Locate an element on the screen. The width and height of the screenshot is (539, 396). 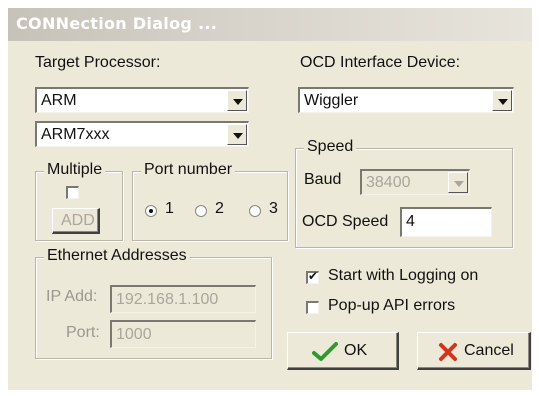
target-processor-label: Target Processor: is located at coordinates (98, 62).